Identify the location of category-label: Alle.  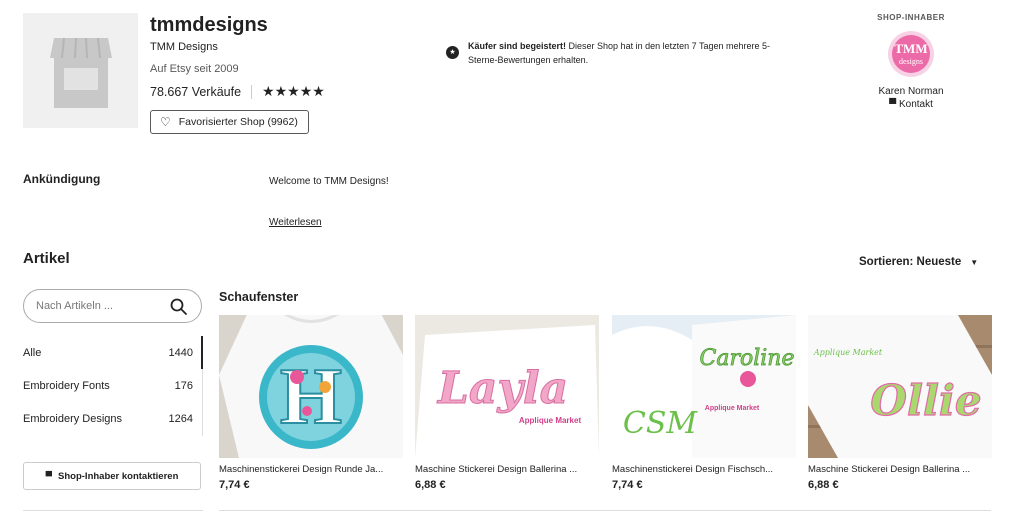
(32, 352).